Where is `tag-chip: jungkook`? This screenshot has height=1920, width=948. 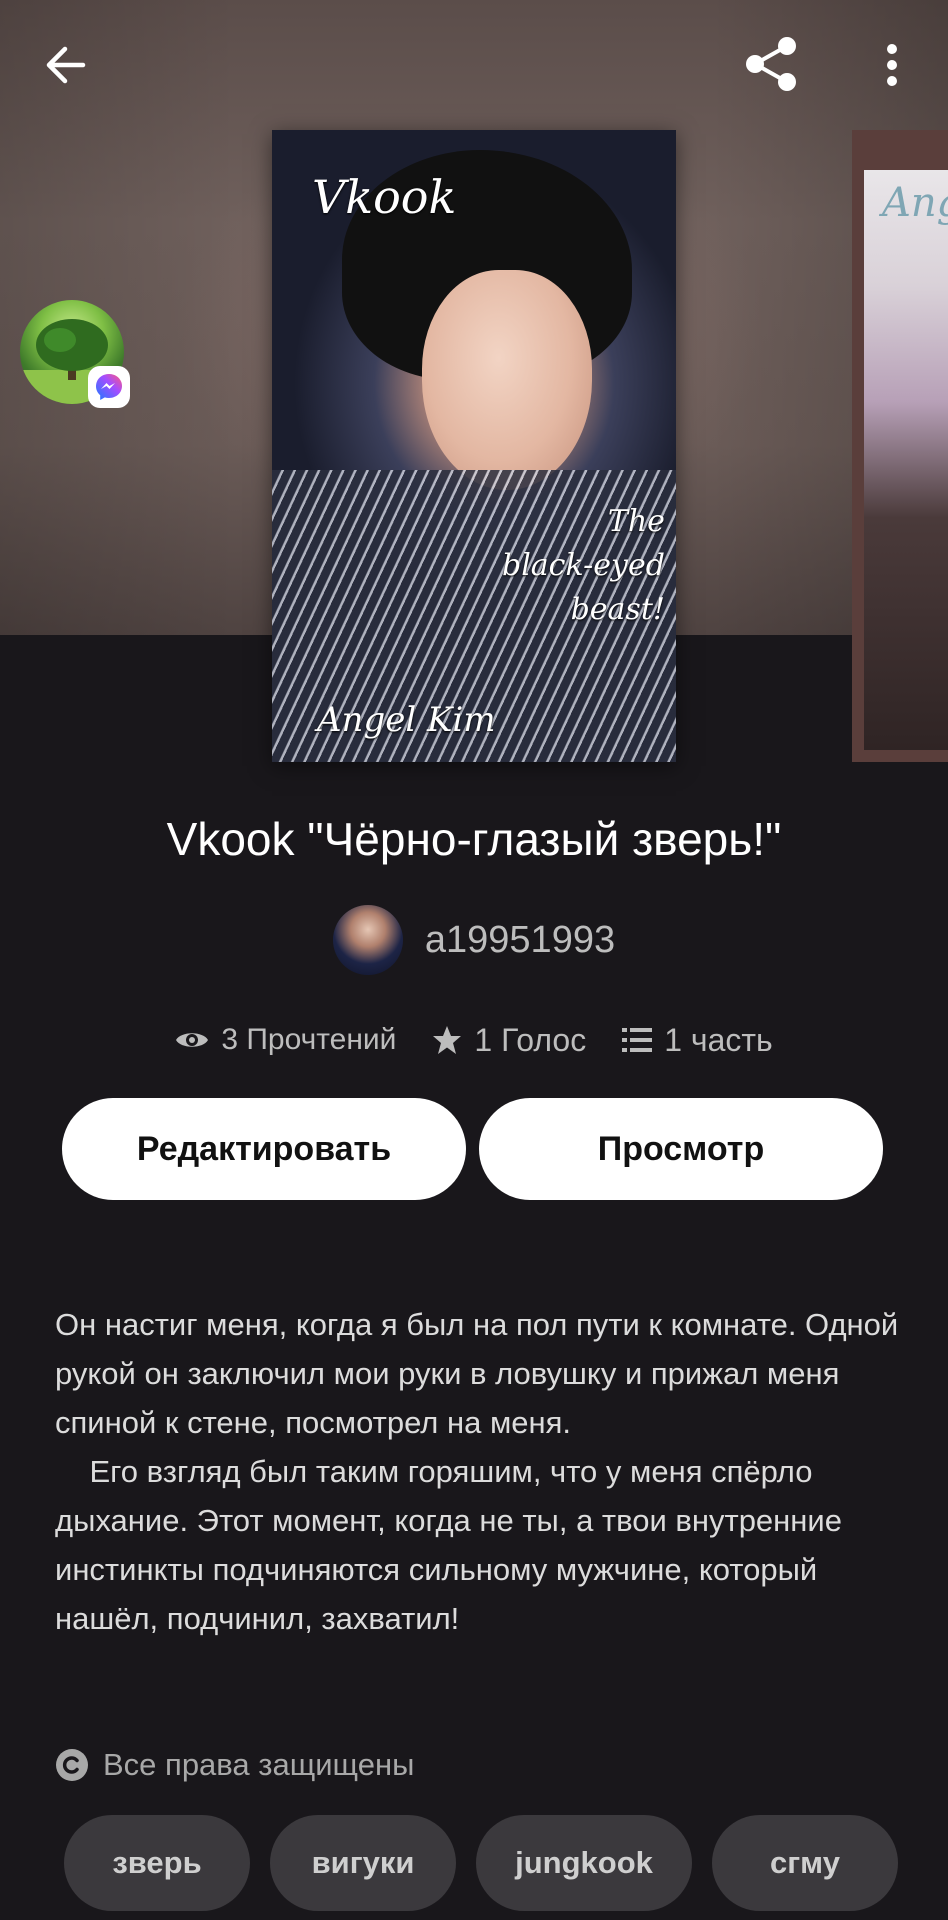
tag-chip: jungkook is located at coordinates (584, 1863).